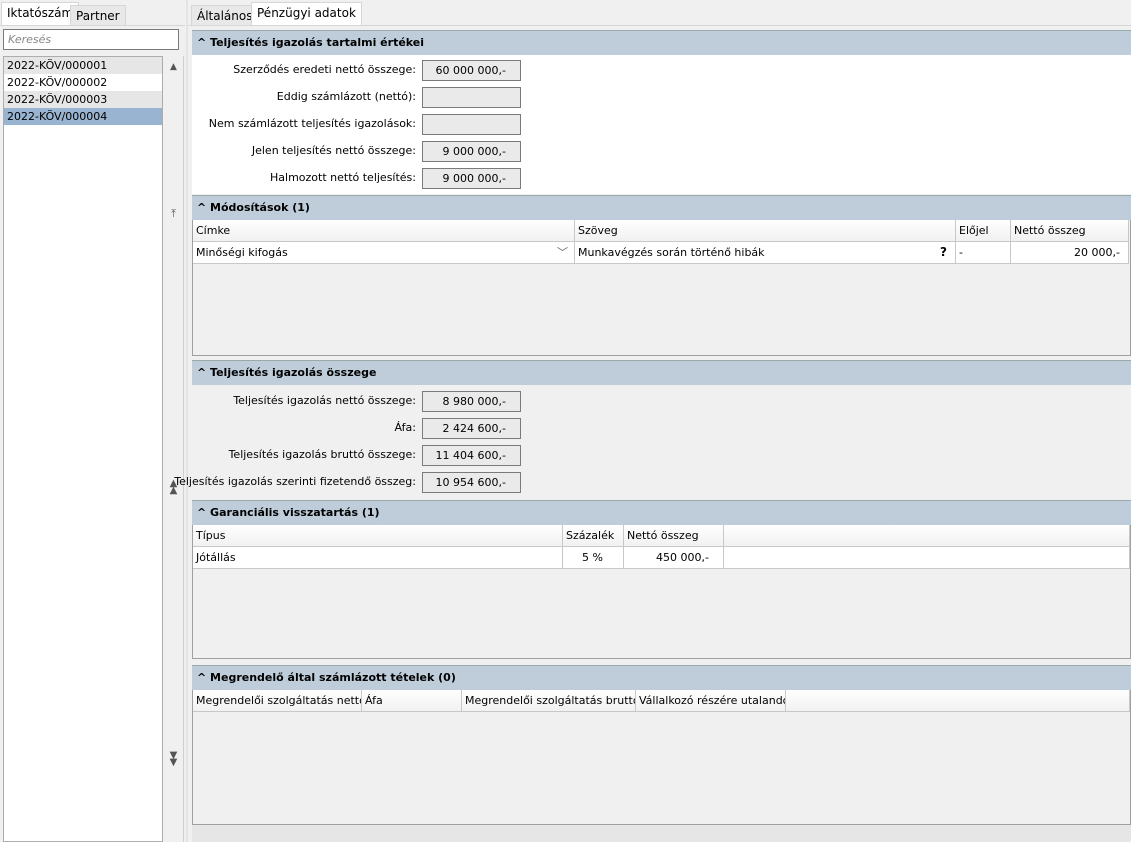  What do you see at coordinates (173, 214) in the screenshot?
I see `scroll-top-icon: ⤒` at bounding box center [173, 214].